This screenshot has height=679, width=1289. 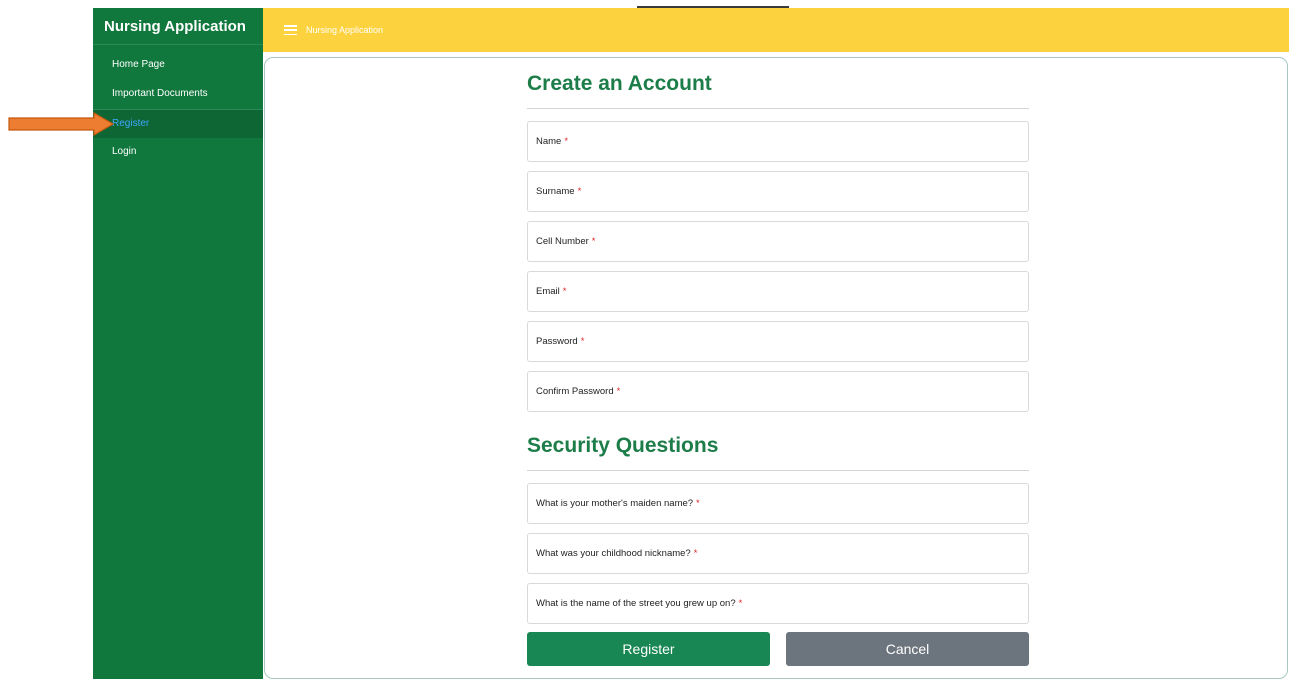 What do you see at coordinates (613, 553) in the screenshot?
I see `childhood-nickname-label: What was your childhood nickname?` at bounding box center [613, 553].